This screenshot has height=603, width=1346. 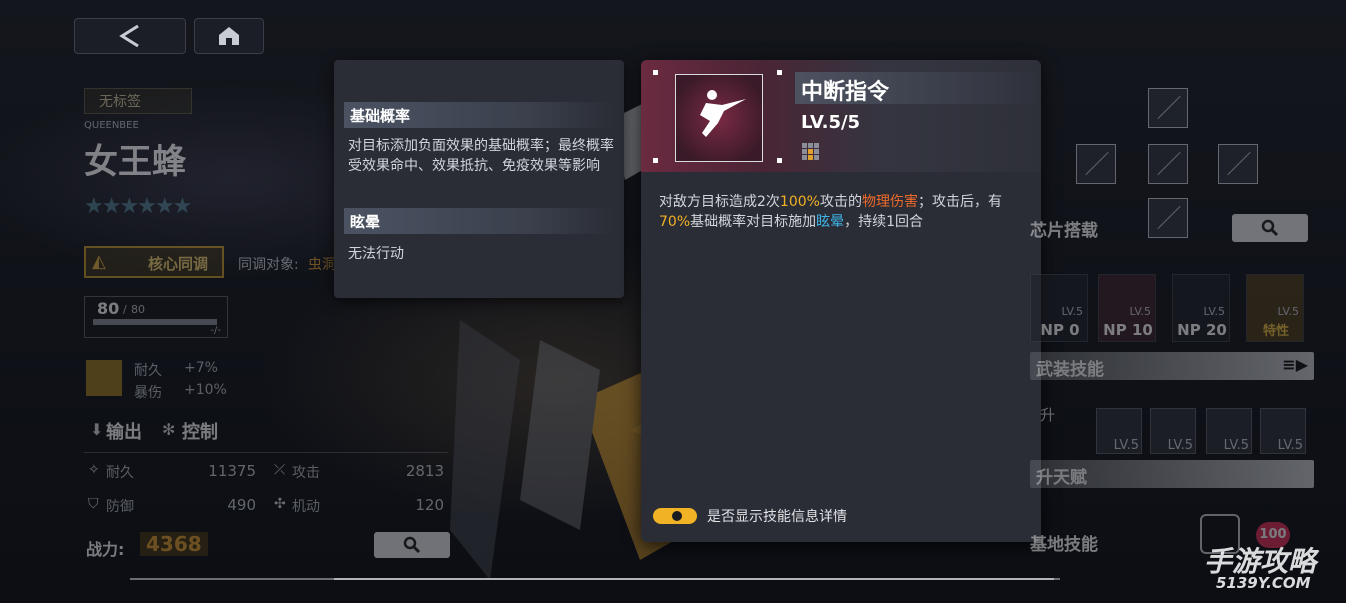 What do you see at coordinates (93, 504) in the screenshot?
I see `stat-def-icon: ⛉` at bounding box center [93, 504].